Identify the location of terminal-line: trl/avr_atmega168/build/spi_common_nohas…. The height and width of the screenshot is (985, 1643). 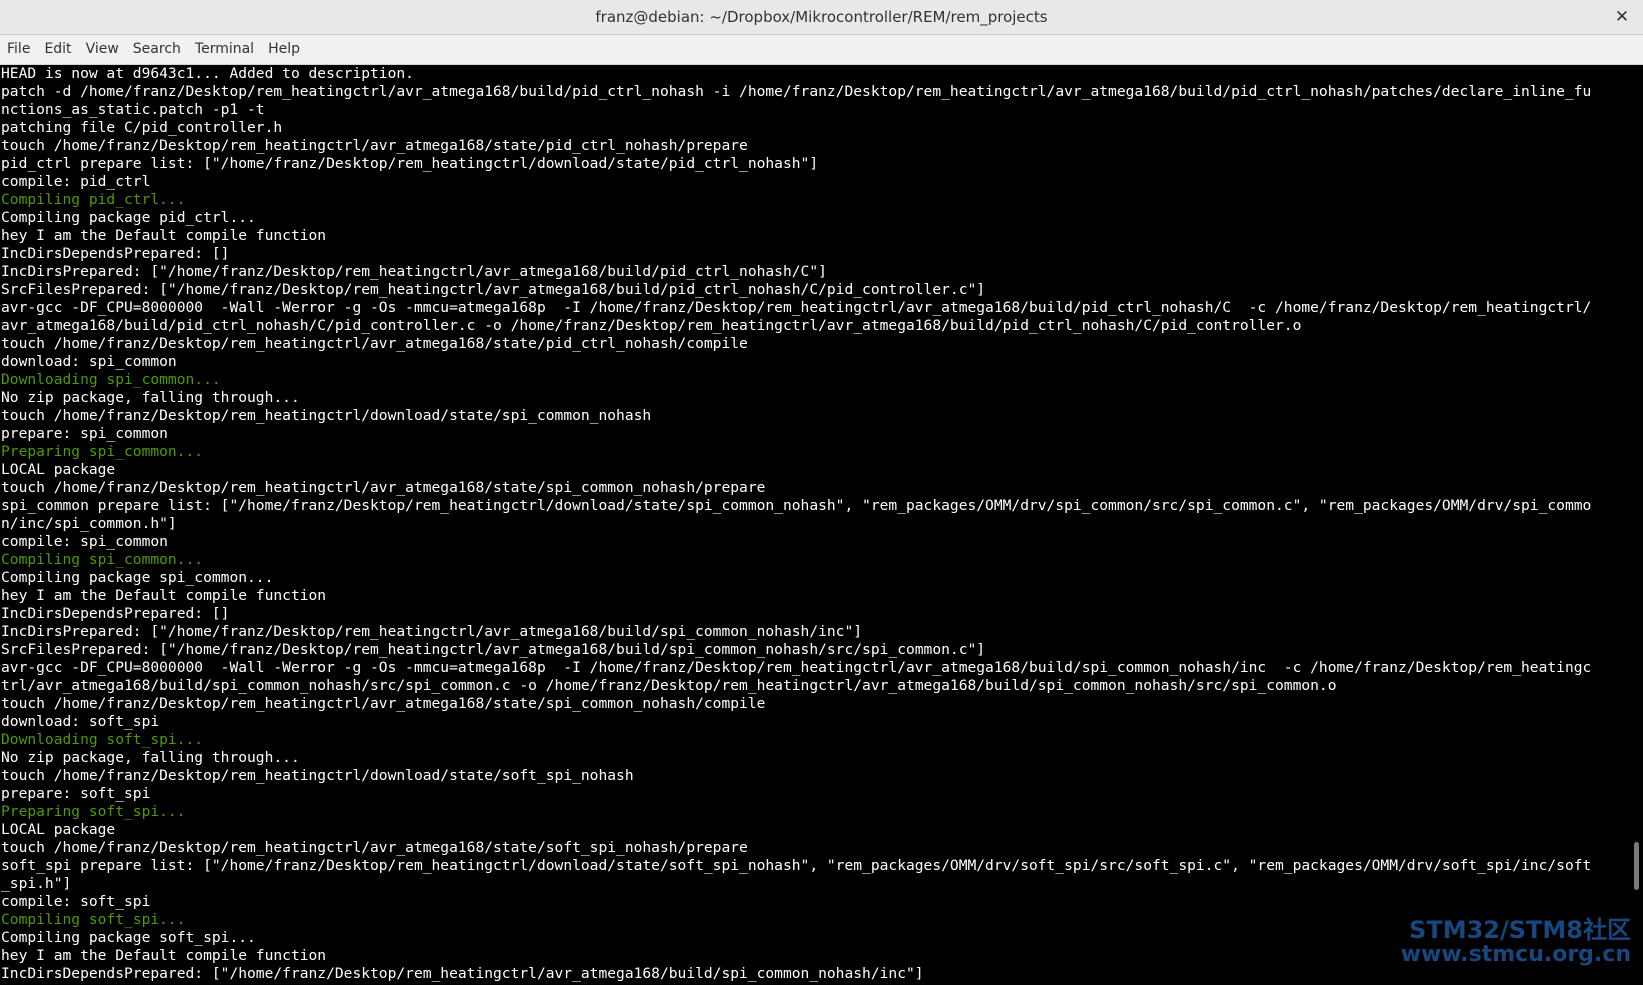
(669, 685).